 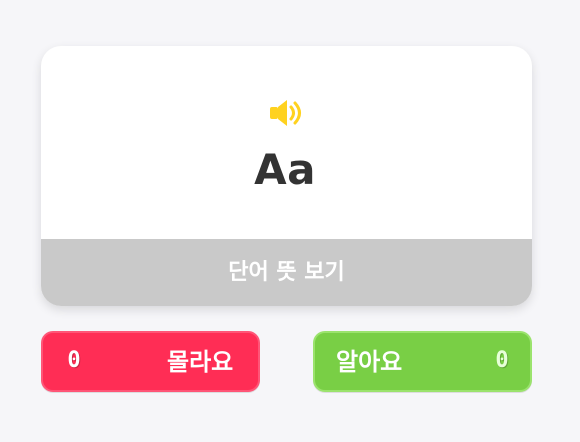 What do you see at coordinates (285, 169) in the screenshot?
I see `flashcard-word: Aa` at bounding box center [285, 169].